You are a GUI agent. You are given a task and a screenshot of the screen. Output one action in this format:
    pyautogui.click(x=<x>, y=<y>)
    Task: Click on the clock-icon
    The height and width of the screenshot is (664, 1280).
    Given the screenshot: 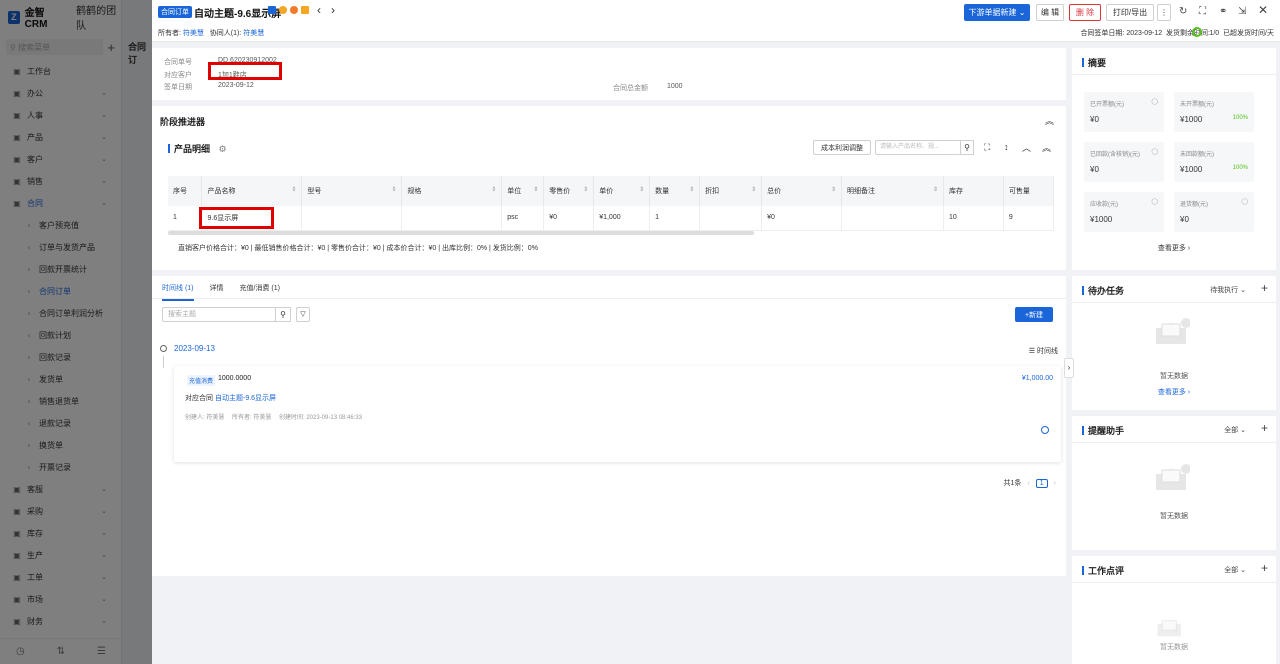 What is the action you would take?
    pyautogui.click(x=294, y=10)
    